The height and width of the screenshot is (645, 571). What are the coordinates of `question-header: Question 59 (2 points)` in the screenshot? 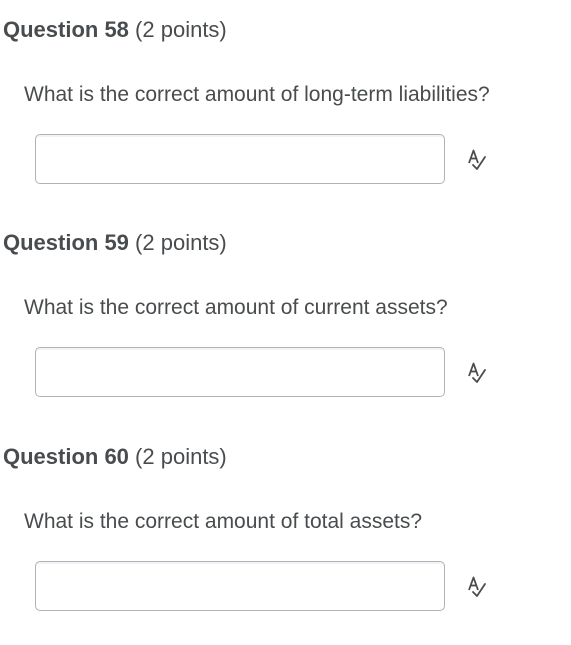 It's located at (115, 243).